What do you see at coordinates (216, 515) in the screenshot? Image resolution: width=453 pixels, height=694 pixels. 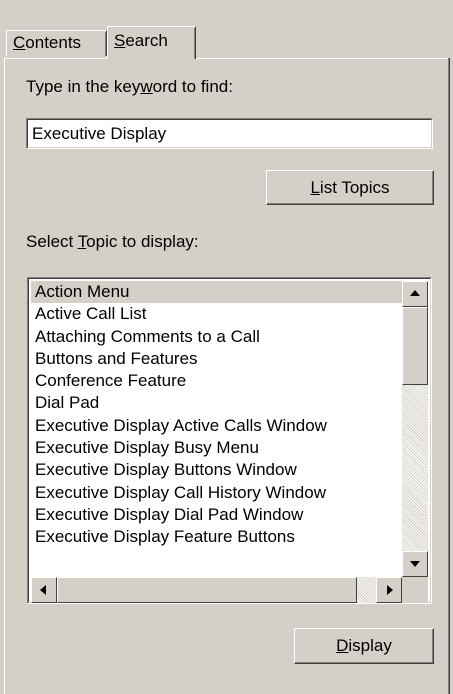 I see `topic-item: Executive Display Dial Pad Window` at bounding box center [216, 515].